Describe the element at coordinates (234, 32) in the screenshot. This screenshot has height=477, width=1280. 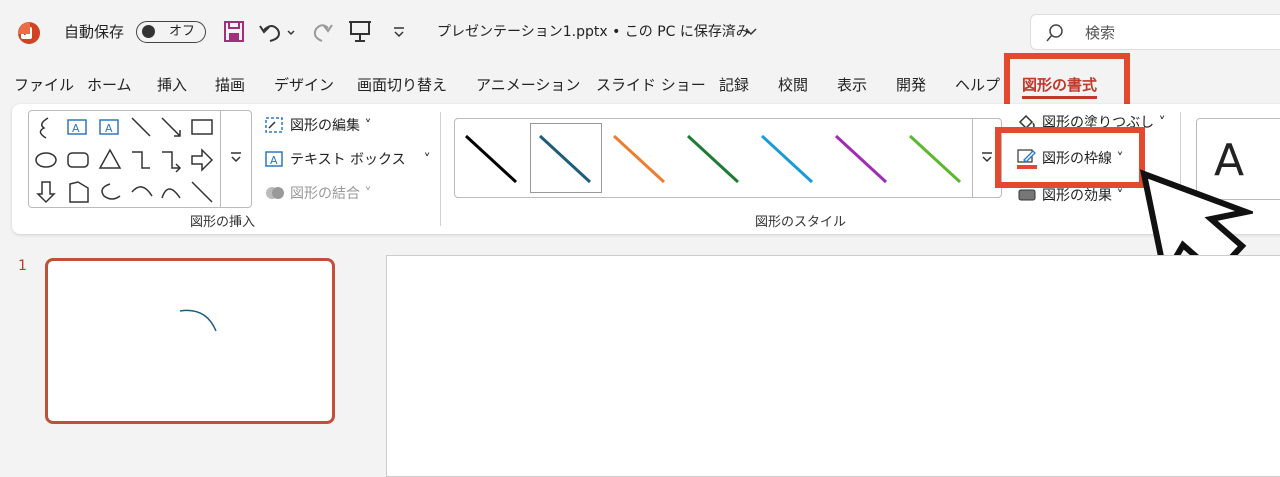
I see `save-icon` at that location.